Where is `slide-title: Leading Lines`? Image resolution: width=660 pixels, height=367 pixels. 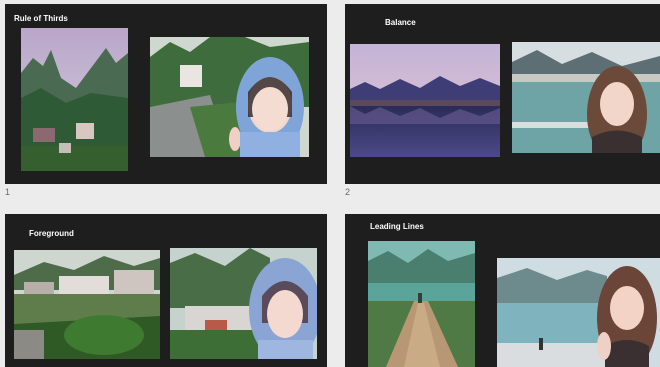
slide-title: Leading Lines is located at coordinates (397, 226).